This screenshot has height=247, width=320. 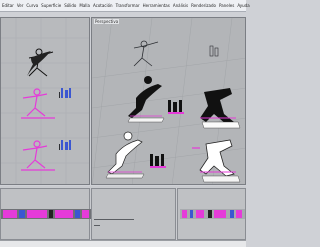 I want to click on timeline-panel-left, so click(x=45, y=214).